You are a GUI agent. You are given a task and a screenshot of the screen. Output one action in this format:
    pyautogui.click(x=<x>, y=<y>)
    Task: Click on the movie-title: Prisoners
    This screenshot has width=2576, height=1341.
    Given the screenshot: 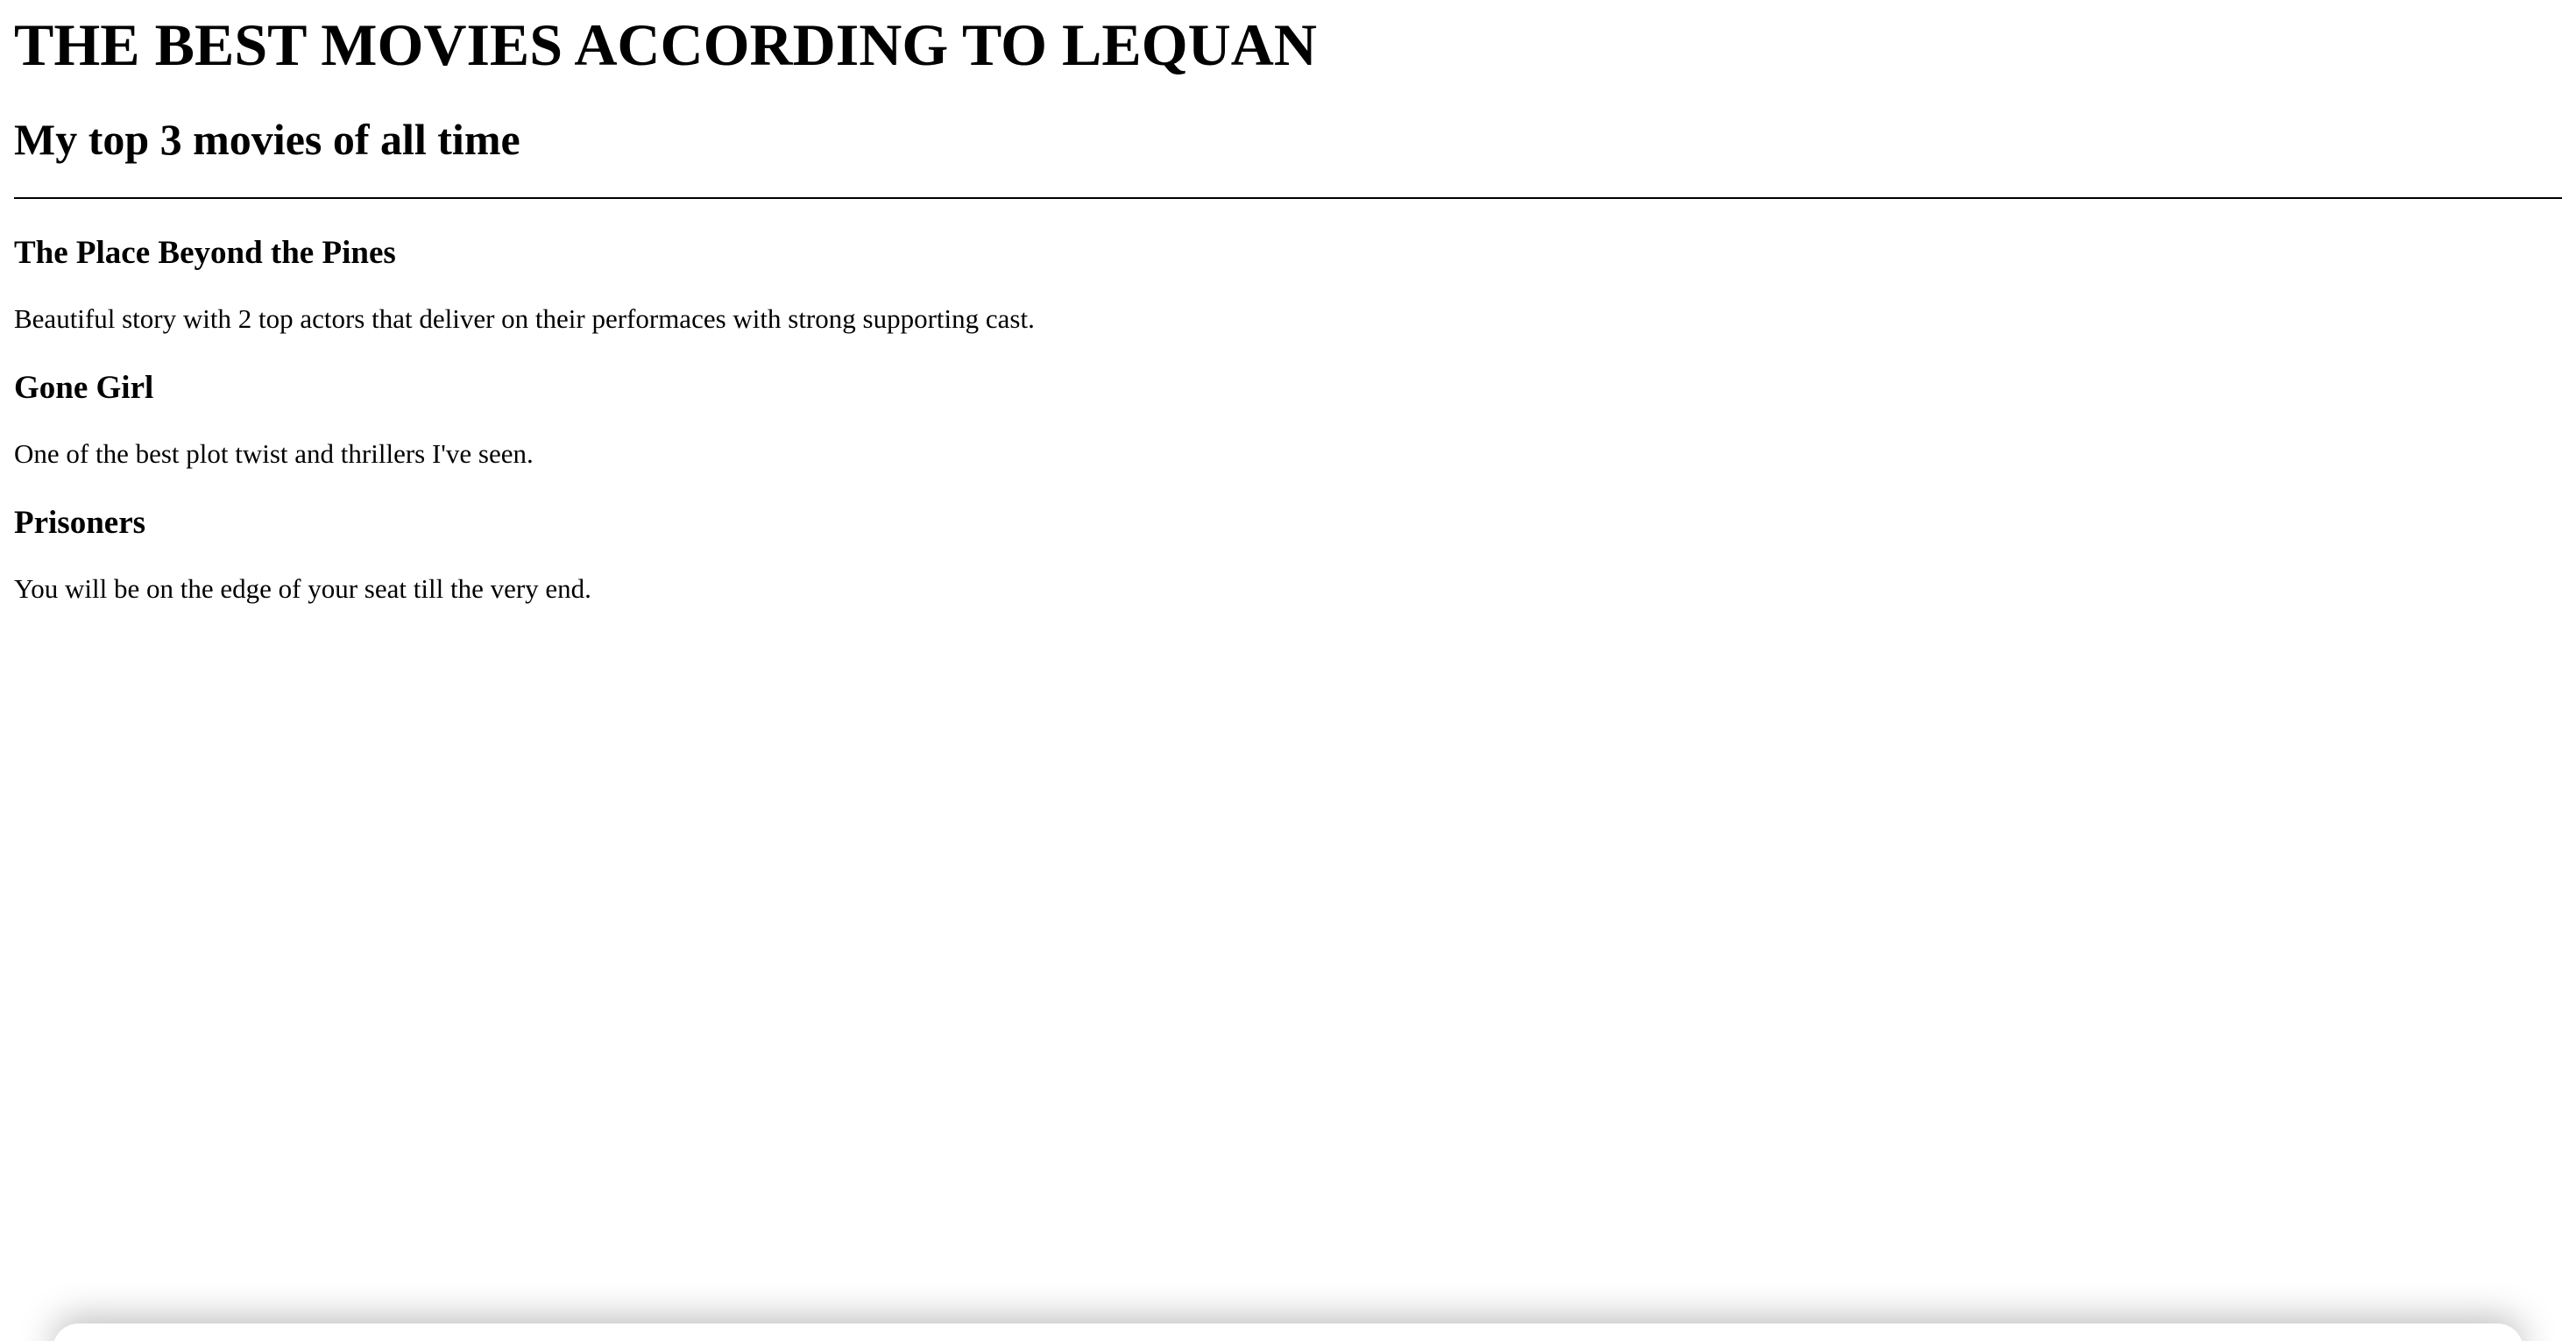 What is the action you would take?
    pyautogui.click(x=80, y=523)
    